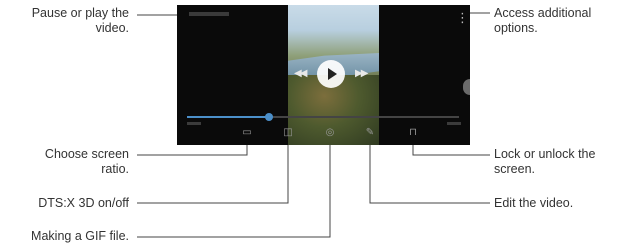 This screenshot has height=245, width=625. I want to click on side-panel-handle, so click(466, 87).